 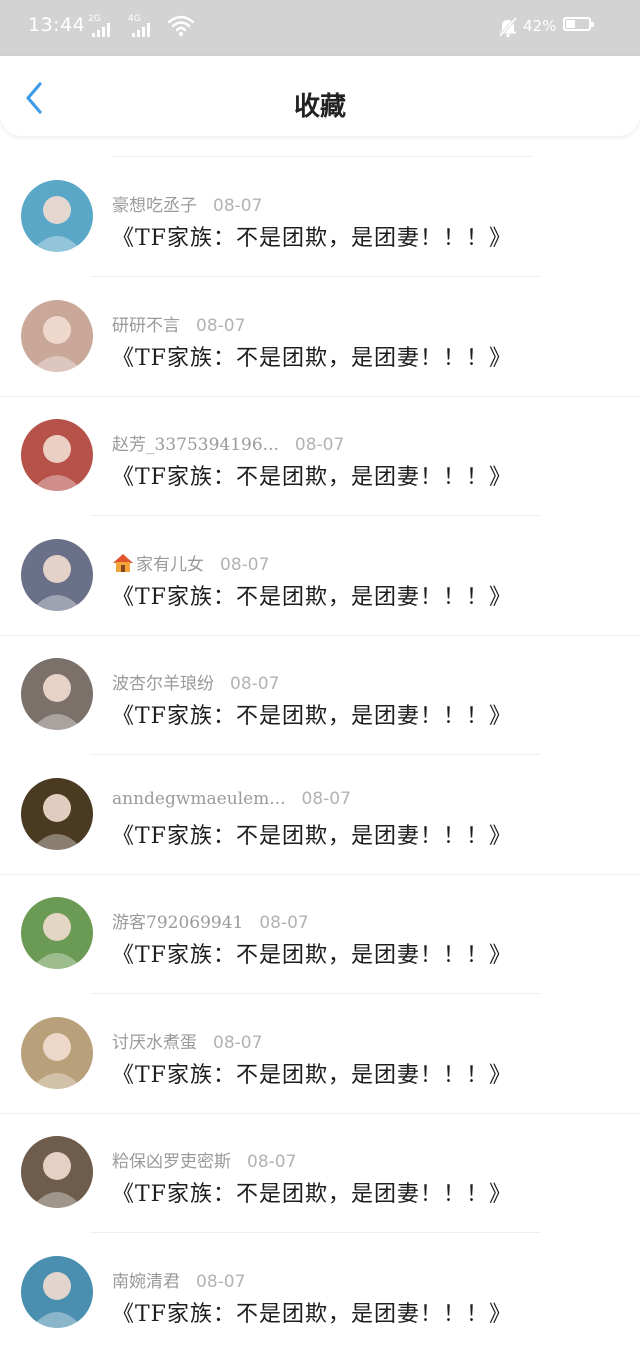 I want to click on item-meta: anndegwmaeulem... 08-07, so click(x=231, y=799).